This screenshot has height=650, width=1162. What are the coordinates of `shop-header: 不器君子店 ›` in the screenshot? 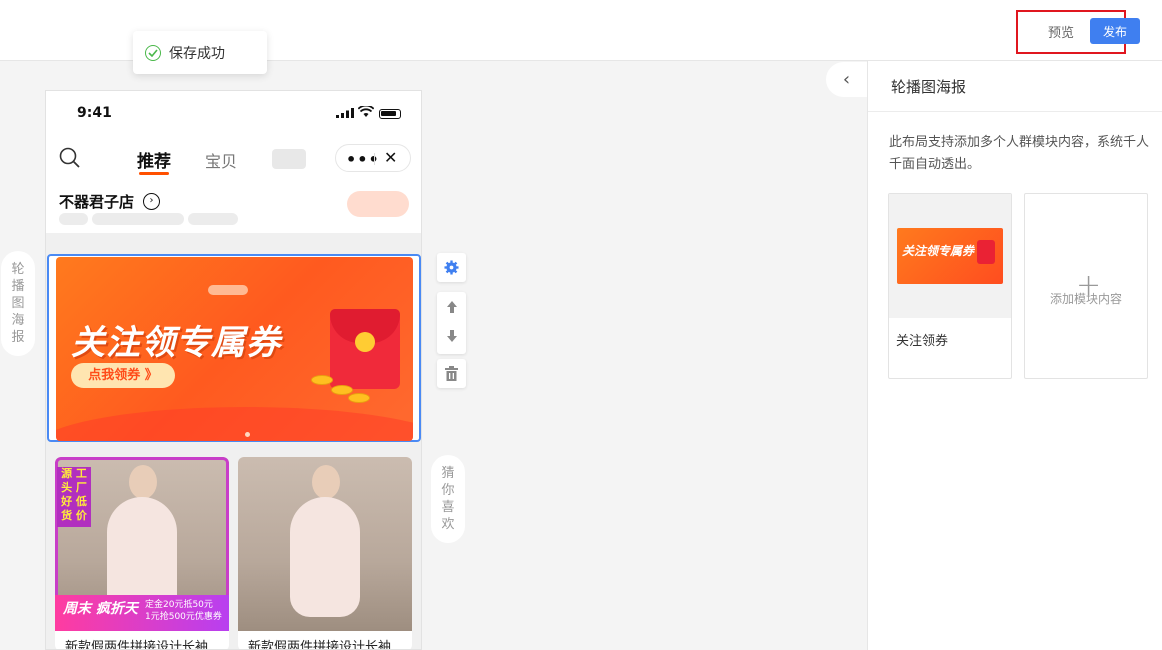 It's located at (233, 207).